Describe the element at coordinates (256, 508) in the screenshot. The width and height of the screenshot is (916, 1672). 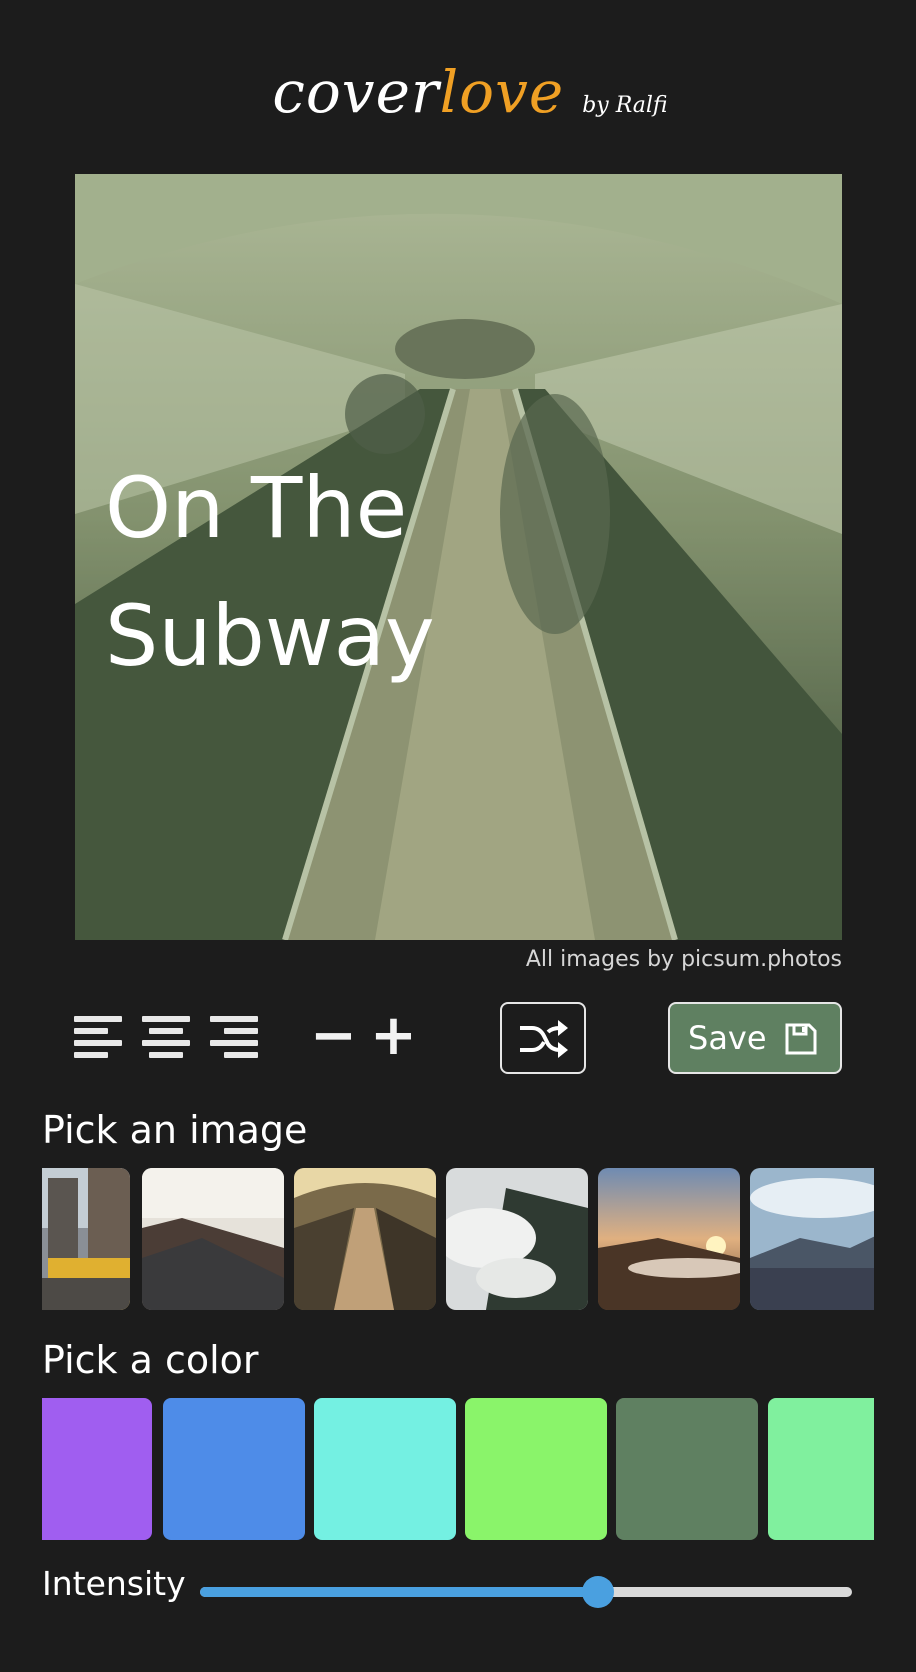
I see `cover-title-line-1: On The` at that location.